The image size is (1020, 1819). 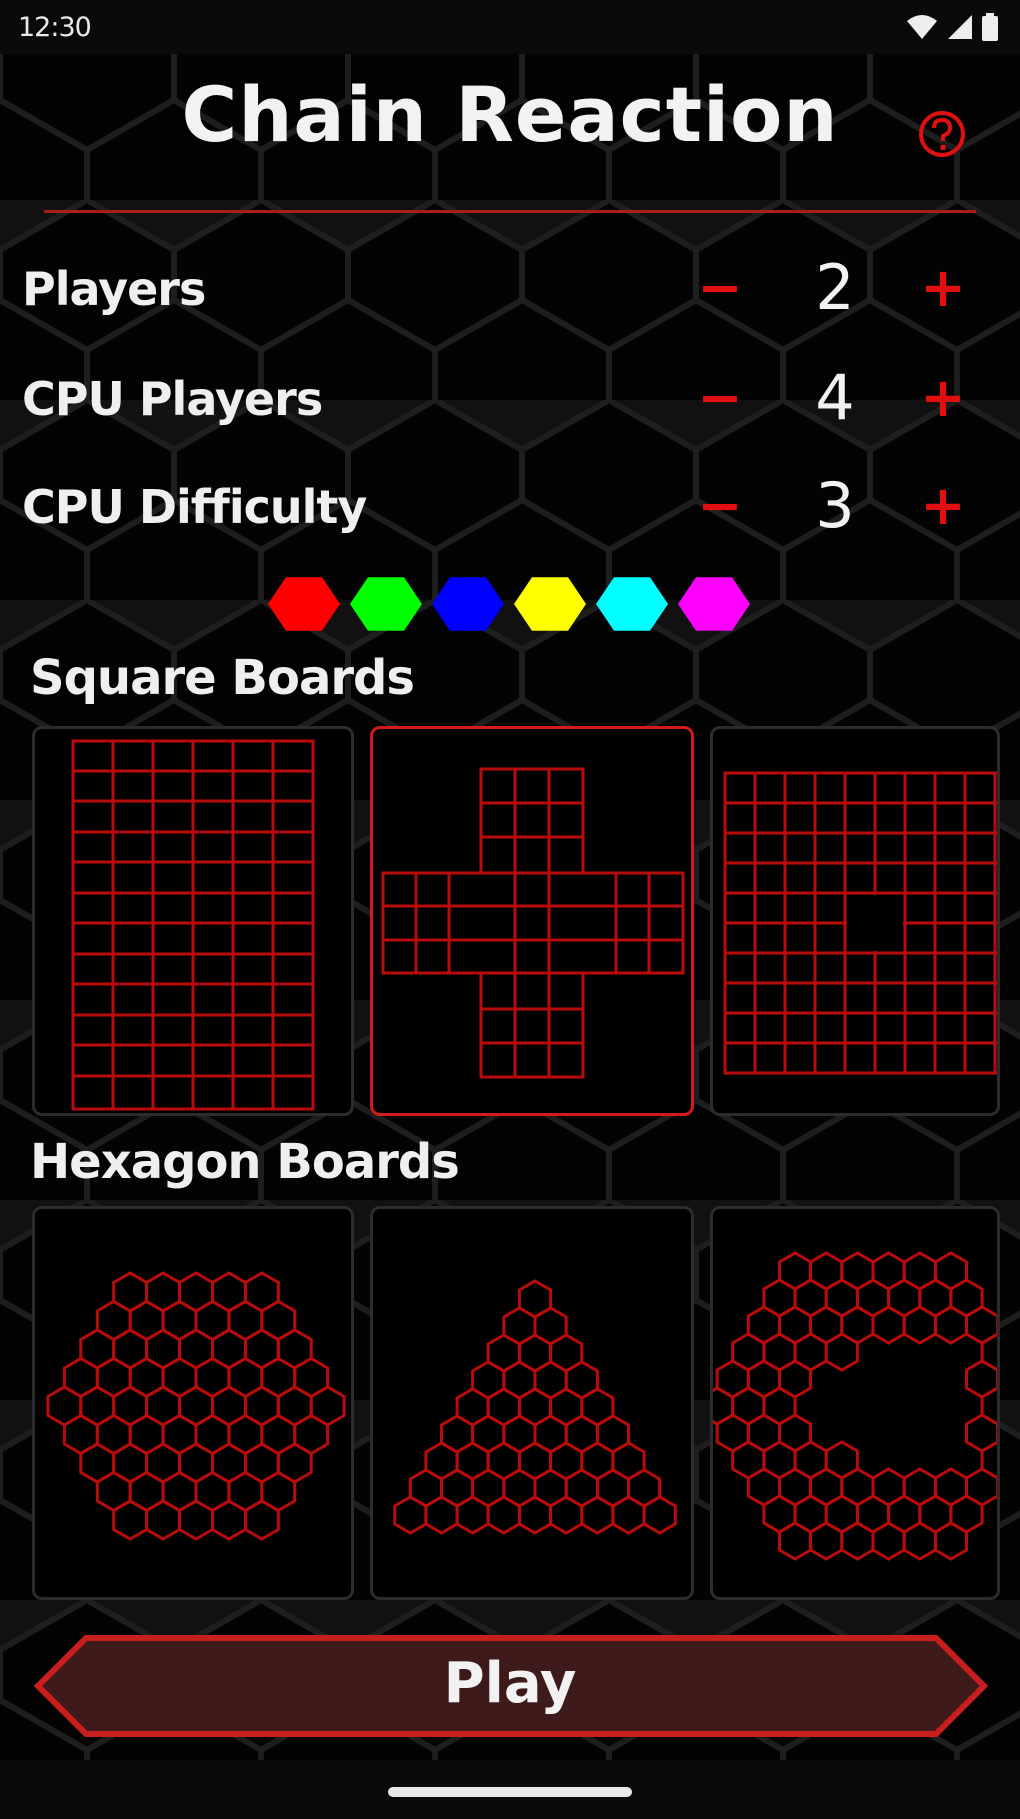 What do you see at coordinates (632, 604) in the screenshot?
I see `player-color-cyan` at bounding box center [632, 604].